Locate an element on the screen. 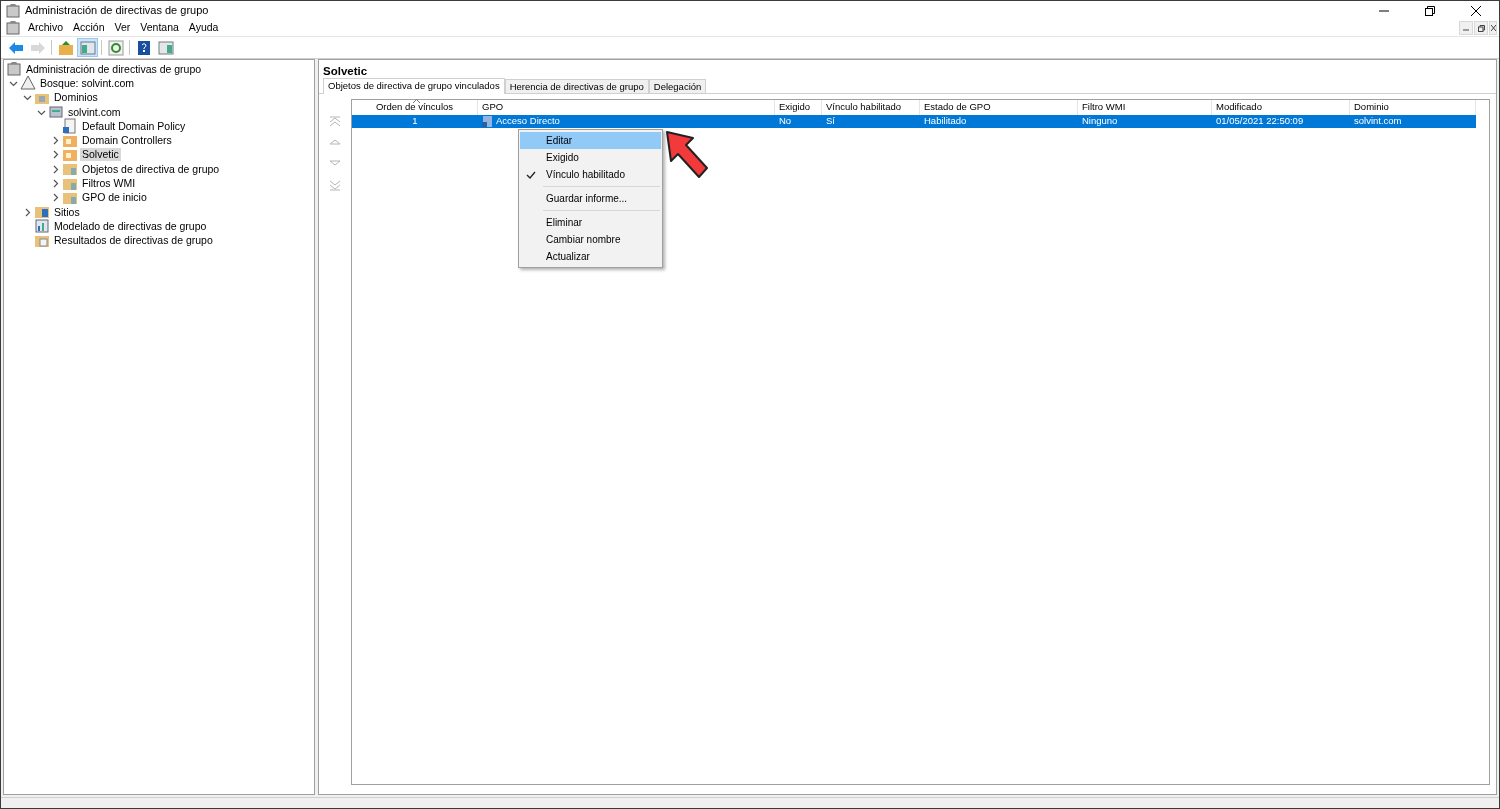 The height and width of the screenshot is (809, 1500). tree-item: Objetos de directiva de grupo is located at coordinates (151, 169).